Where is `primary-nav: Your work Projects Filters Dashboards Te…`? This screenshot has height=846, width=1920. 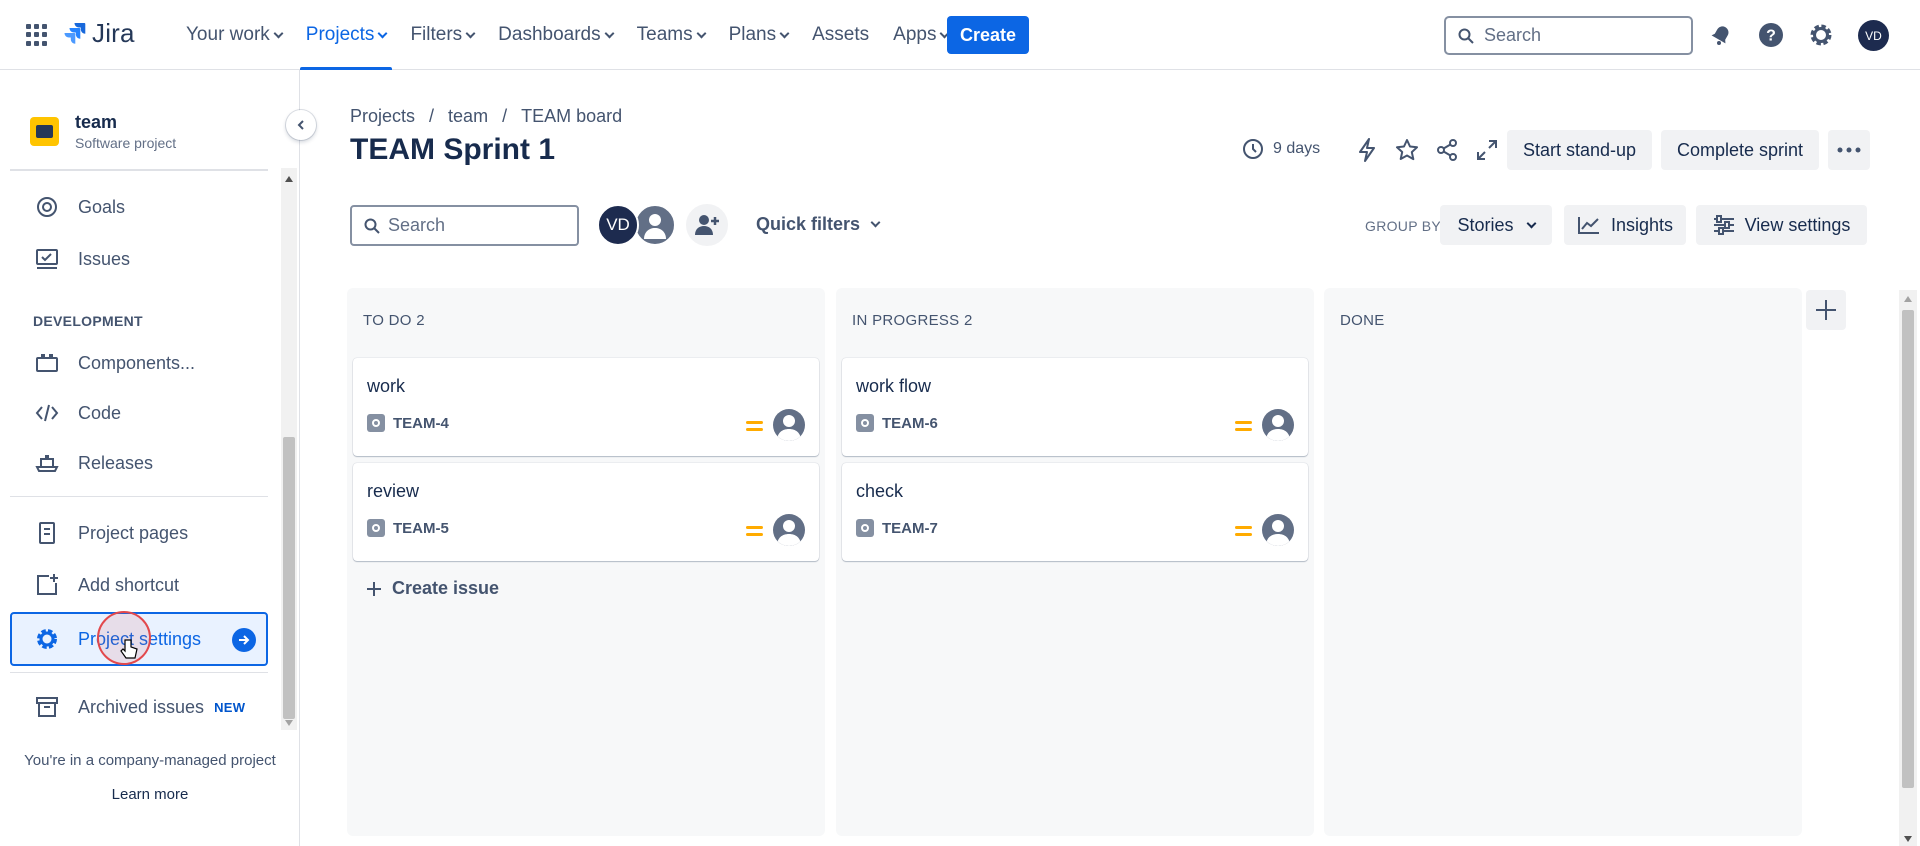
primary-nav: Your work Projects Filters Dashboards Te… is located at coordinates (567, 35).